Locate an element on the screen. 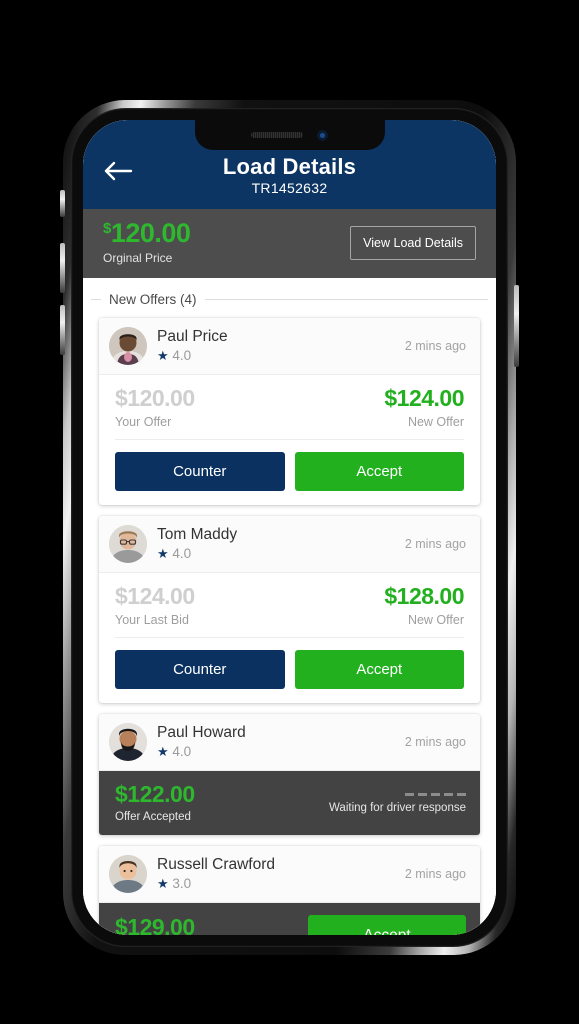  your-offer-amount: $120.00 is located at coordinates (155, 398).